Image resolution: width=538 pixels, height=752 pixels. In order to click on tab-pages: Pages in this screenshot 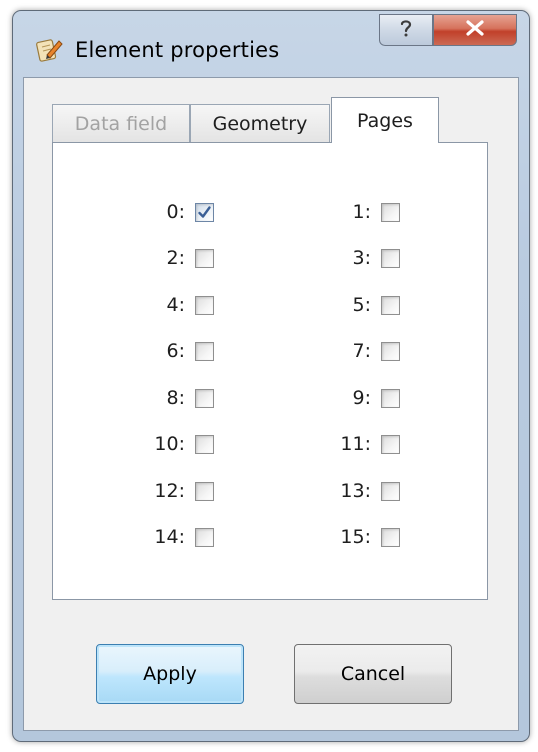, I will do `click(385, 120)`.